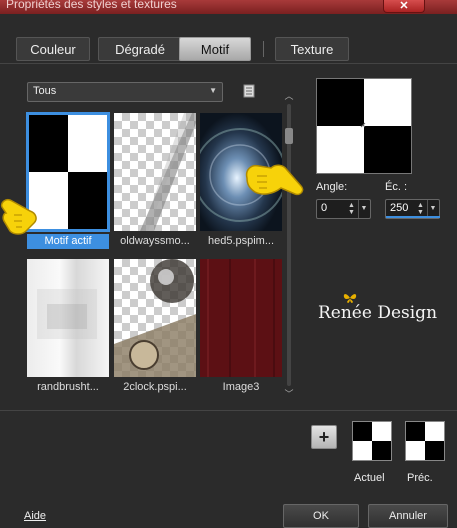 This screenshot has width=457, height=528. I want to click on top-divider, so click(228, 63).